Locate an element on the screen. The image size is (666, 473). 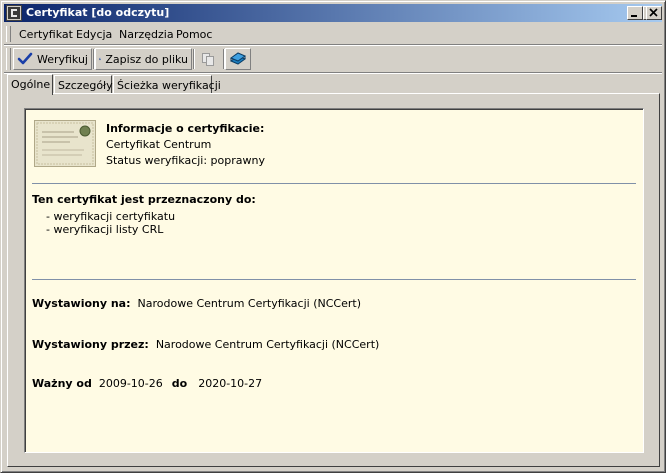
tab-szczegoly: Szczegóły is located at coordinates (83, 84).